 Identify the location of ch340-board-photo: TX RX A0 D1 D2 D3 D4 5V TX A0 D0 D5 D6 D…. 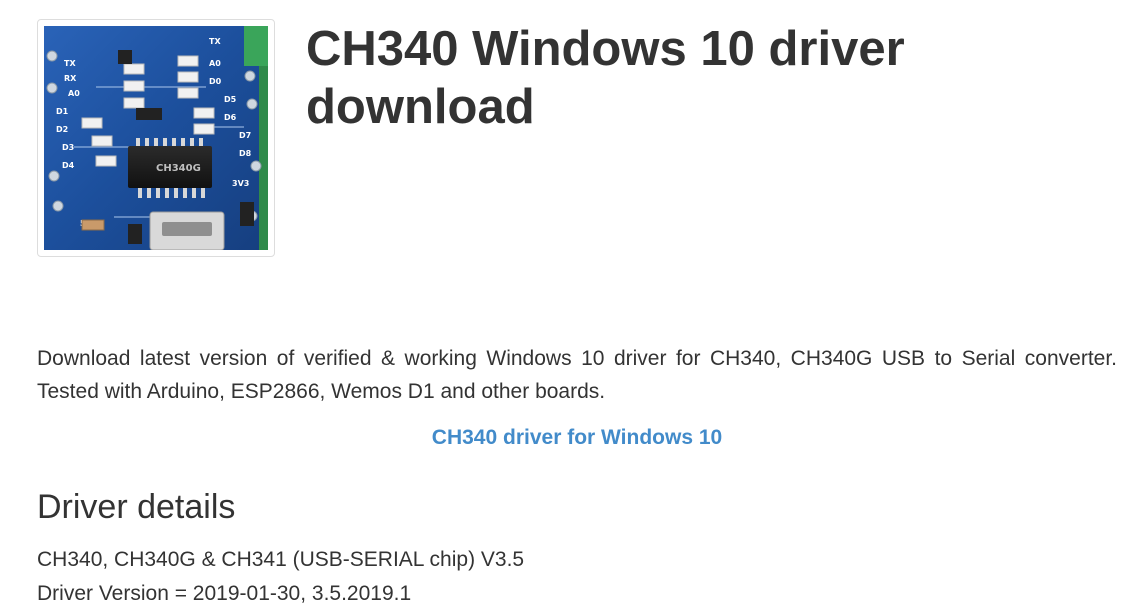
(156, 138).